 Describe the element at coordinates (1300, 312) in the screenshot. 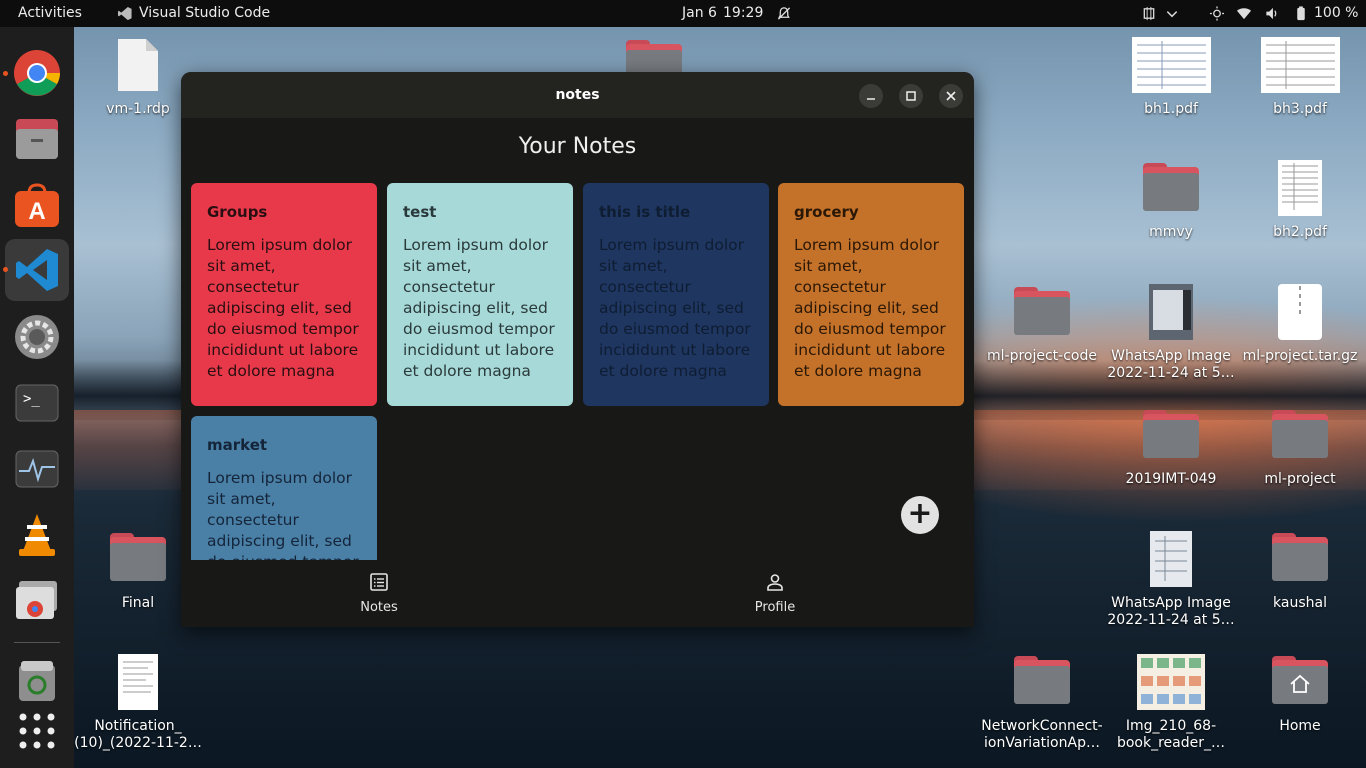

I see `archive-icon` at that location.